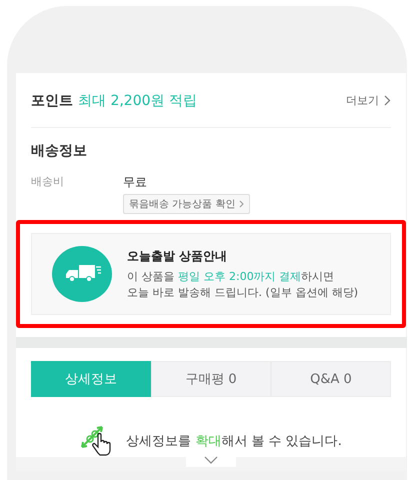 This screenshot has width=413, height=480. What do you see at coordinates (211, 460) in the screenshot?
I see `chevron-down-icon` at bounding box center [211, 460].